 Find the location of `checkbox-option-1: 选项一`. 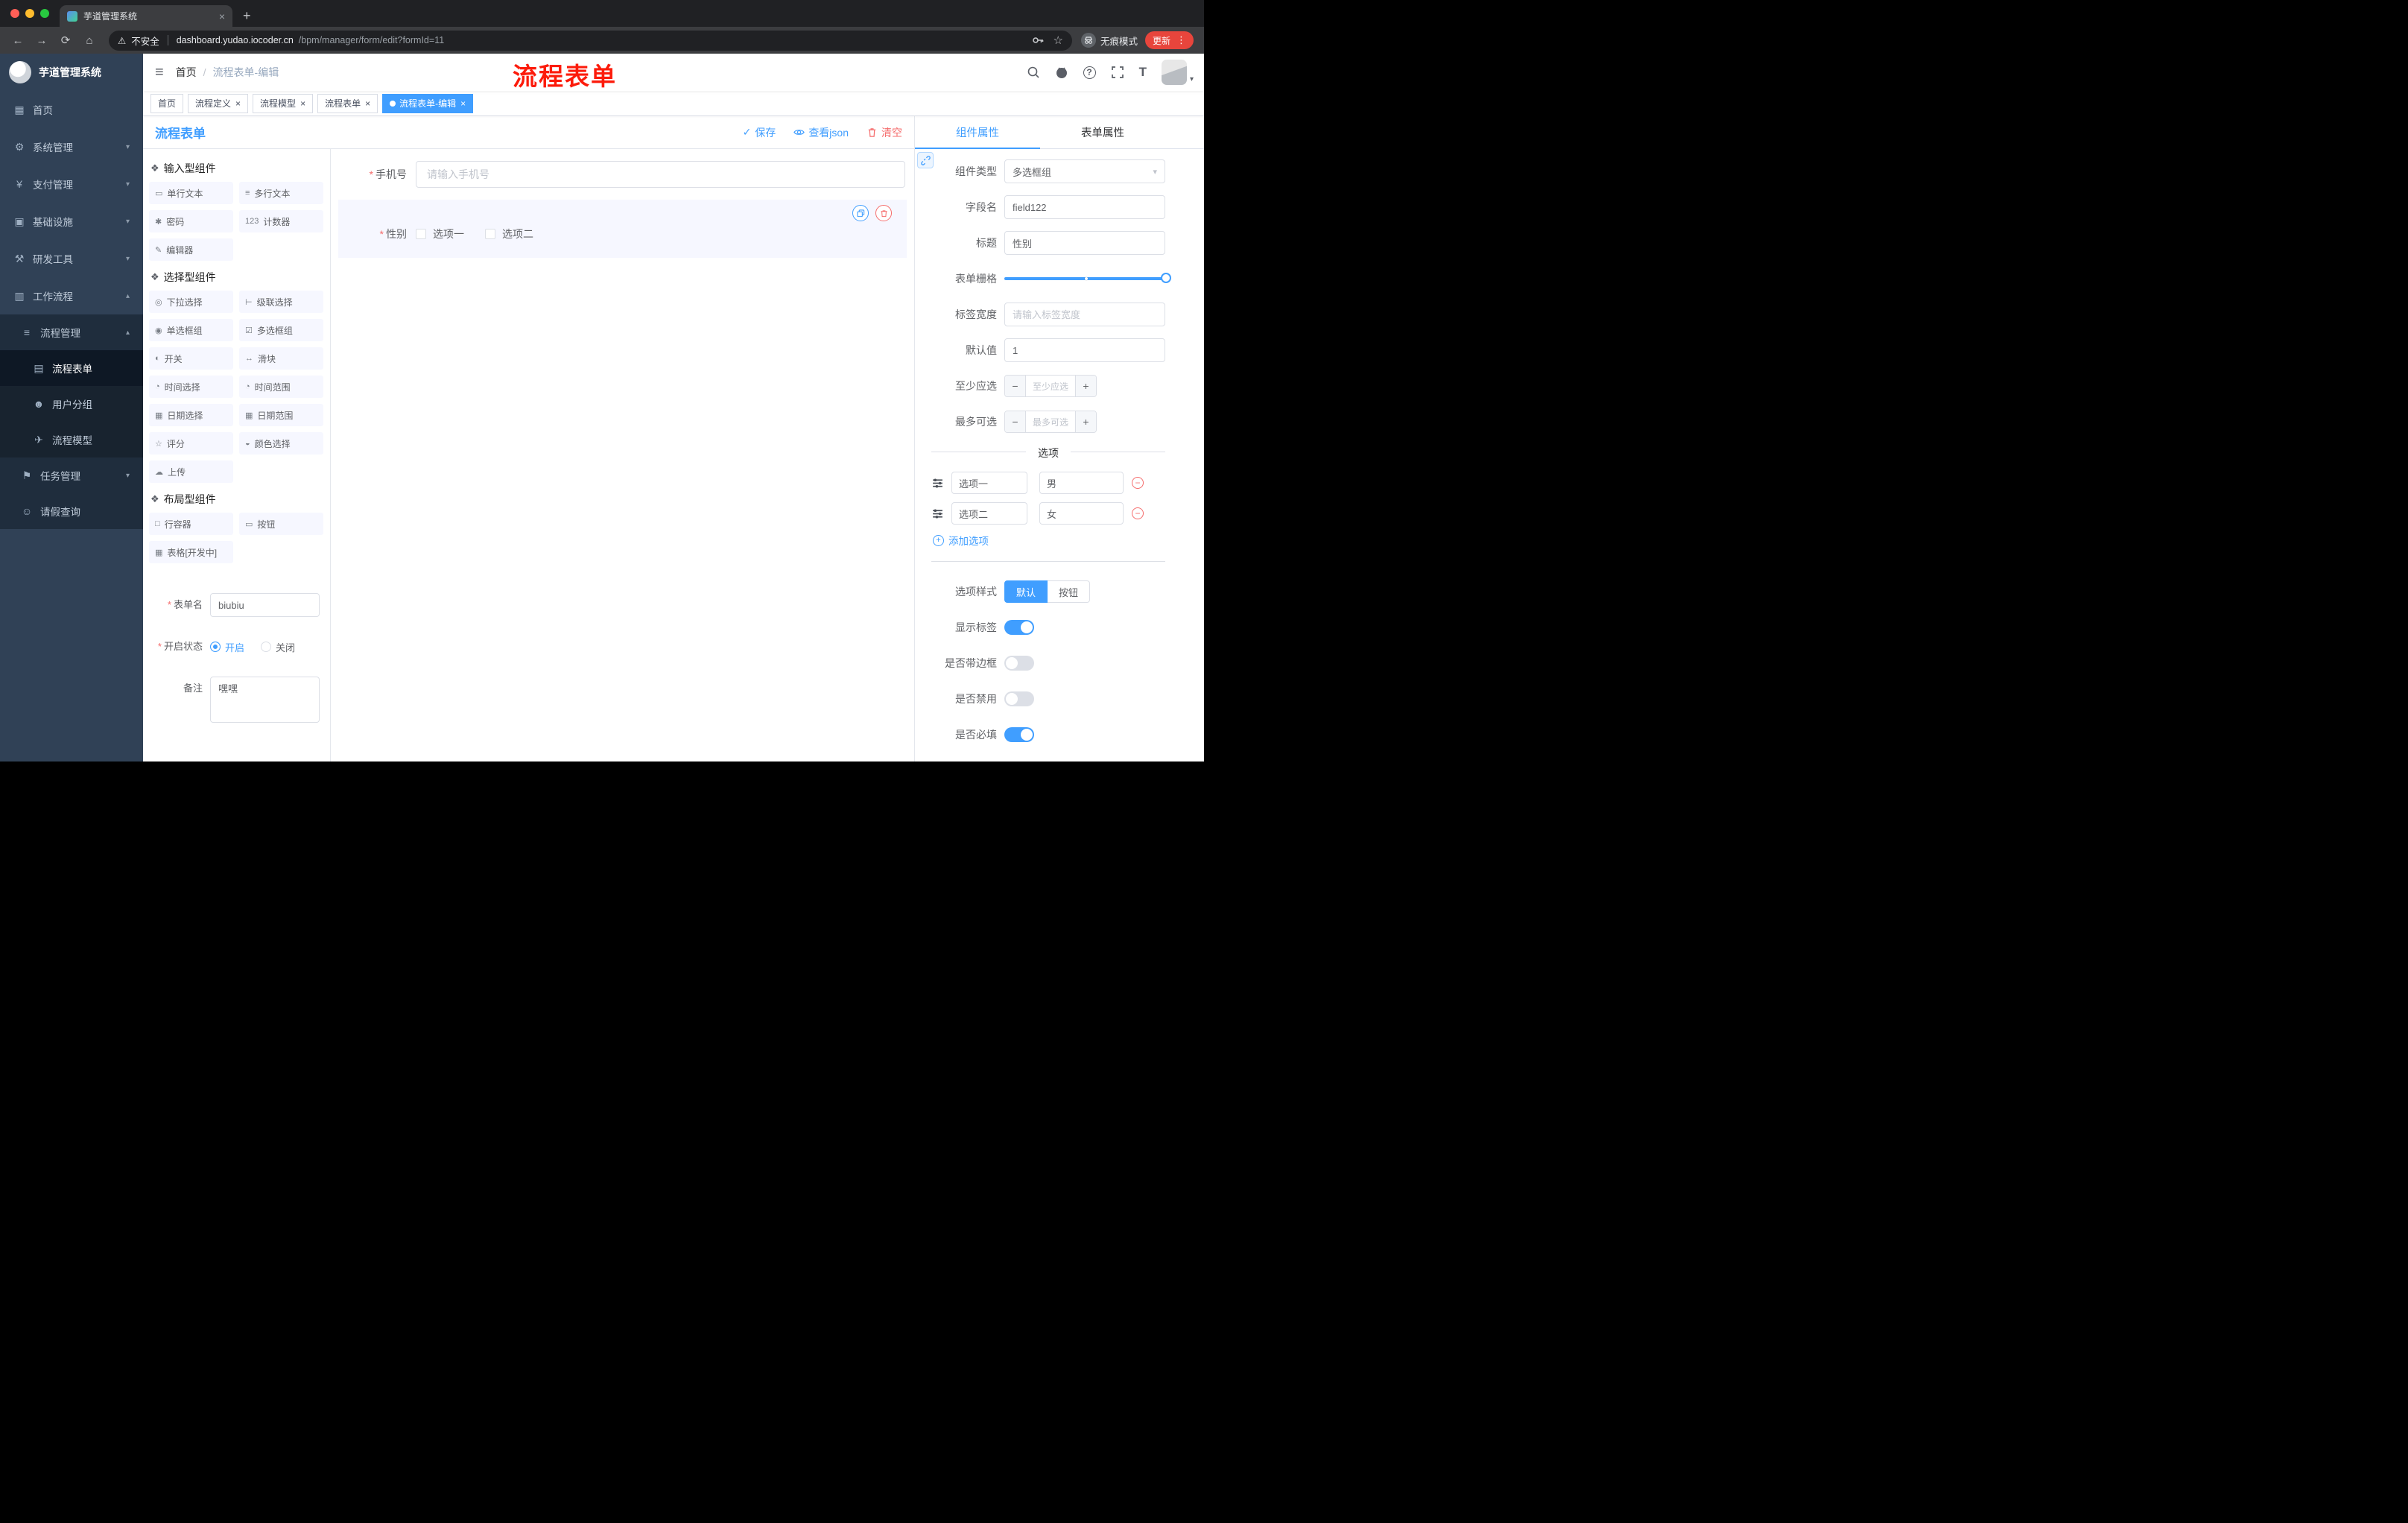

checkbox-option-1: 选项一 is located at coordinates (440, 234).